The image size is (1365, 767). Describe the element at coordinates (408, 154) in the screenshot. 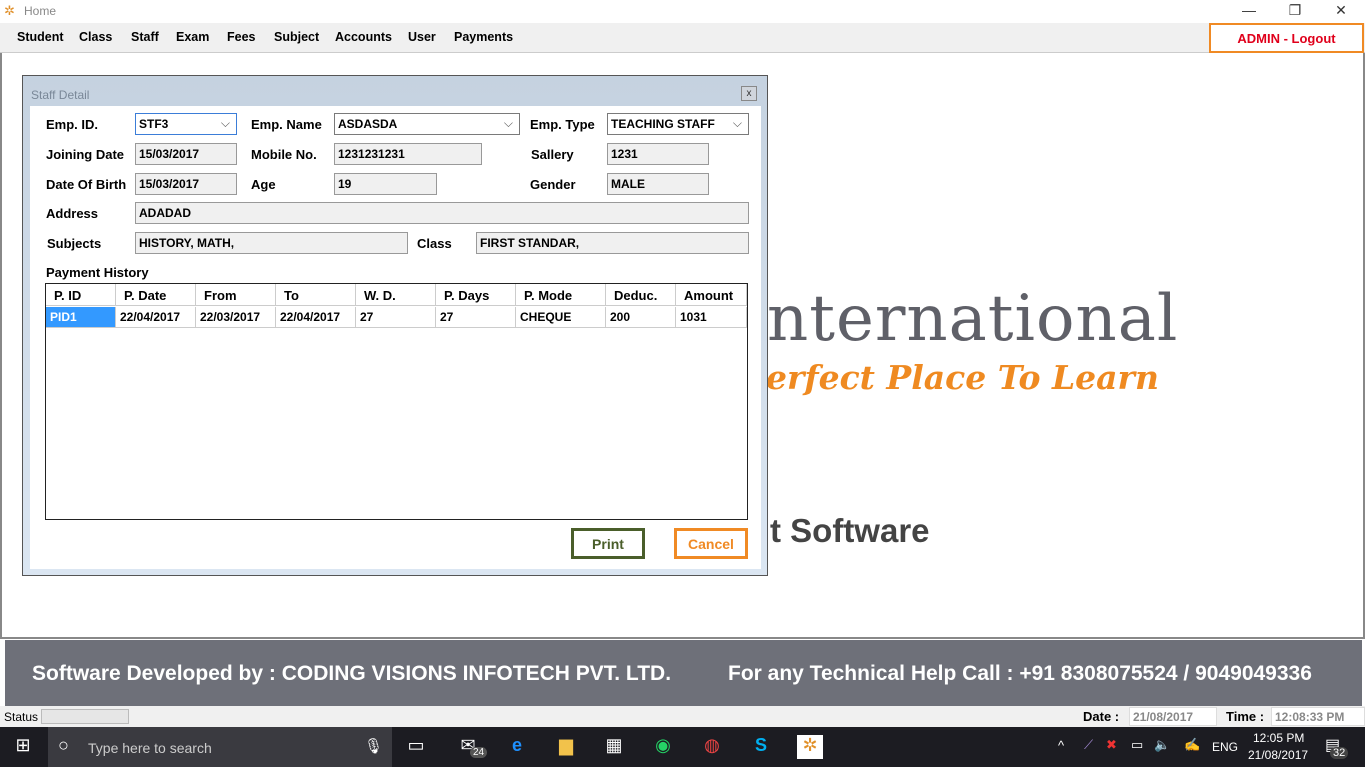

I see `mobile-field: 1231231231` at that location.